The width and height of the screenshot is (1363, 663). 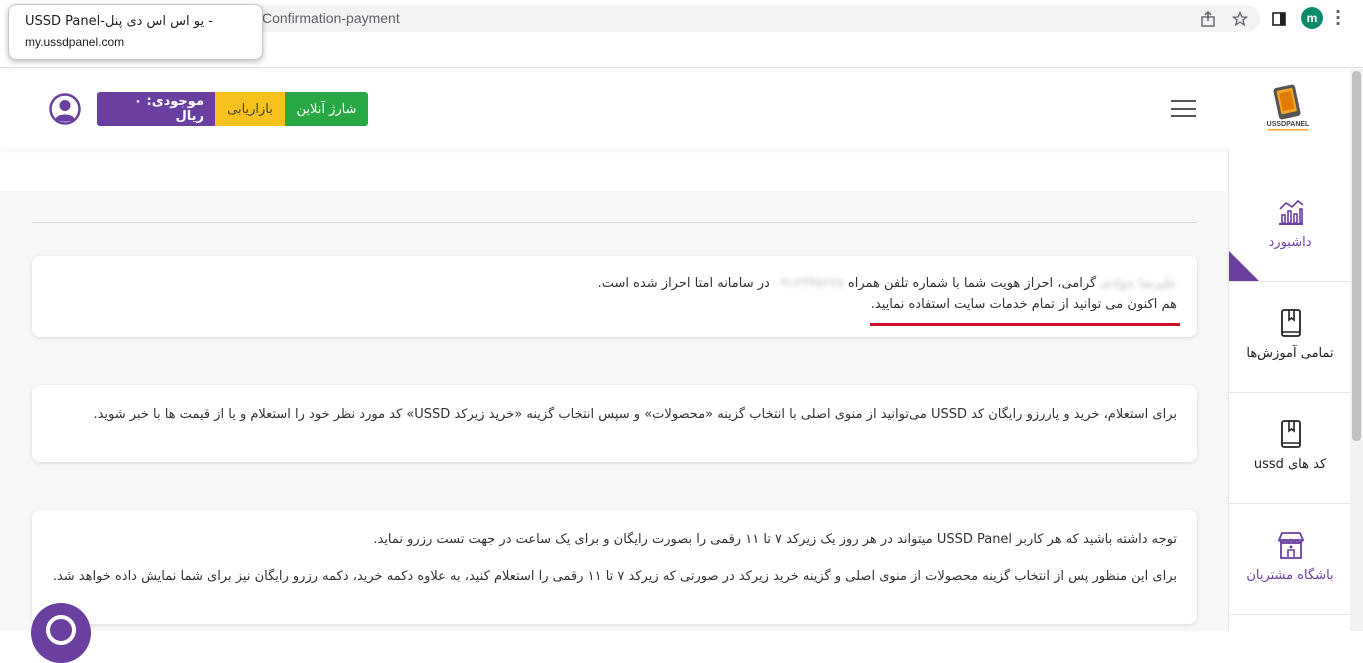 What do you see at coordinates (1290, 353) in the screenshot?
I see `sidebar-item-label: تمامی آموزش‌ها` at bounding box center [1290, 353].